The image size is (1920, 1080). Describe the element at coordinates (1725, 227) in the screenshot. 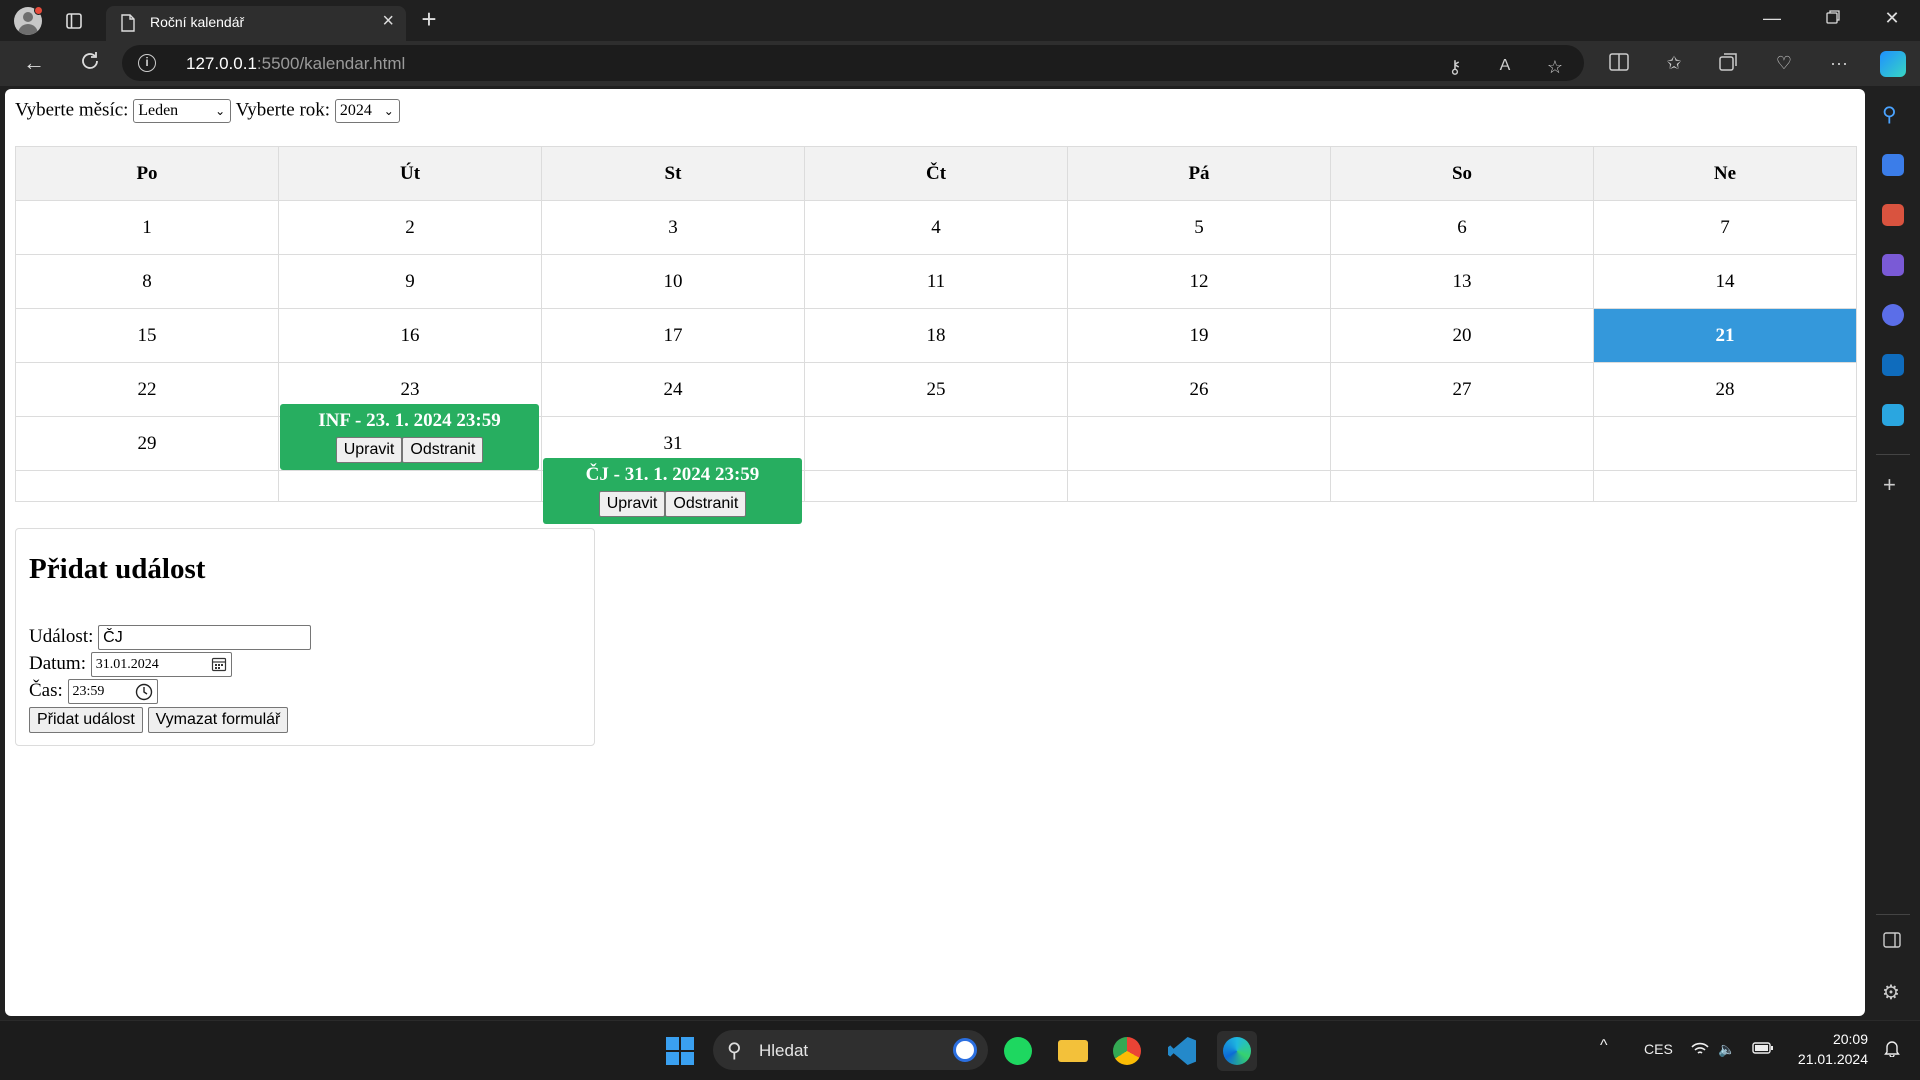

I see `day-cell: 7` at that location.